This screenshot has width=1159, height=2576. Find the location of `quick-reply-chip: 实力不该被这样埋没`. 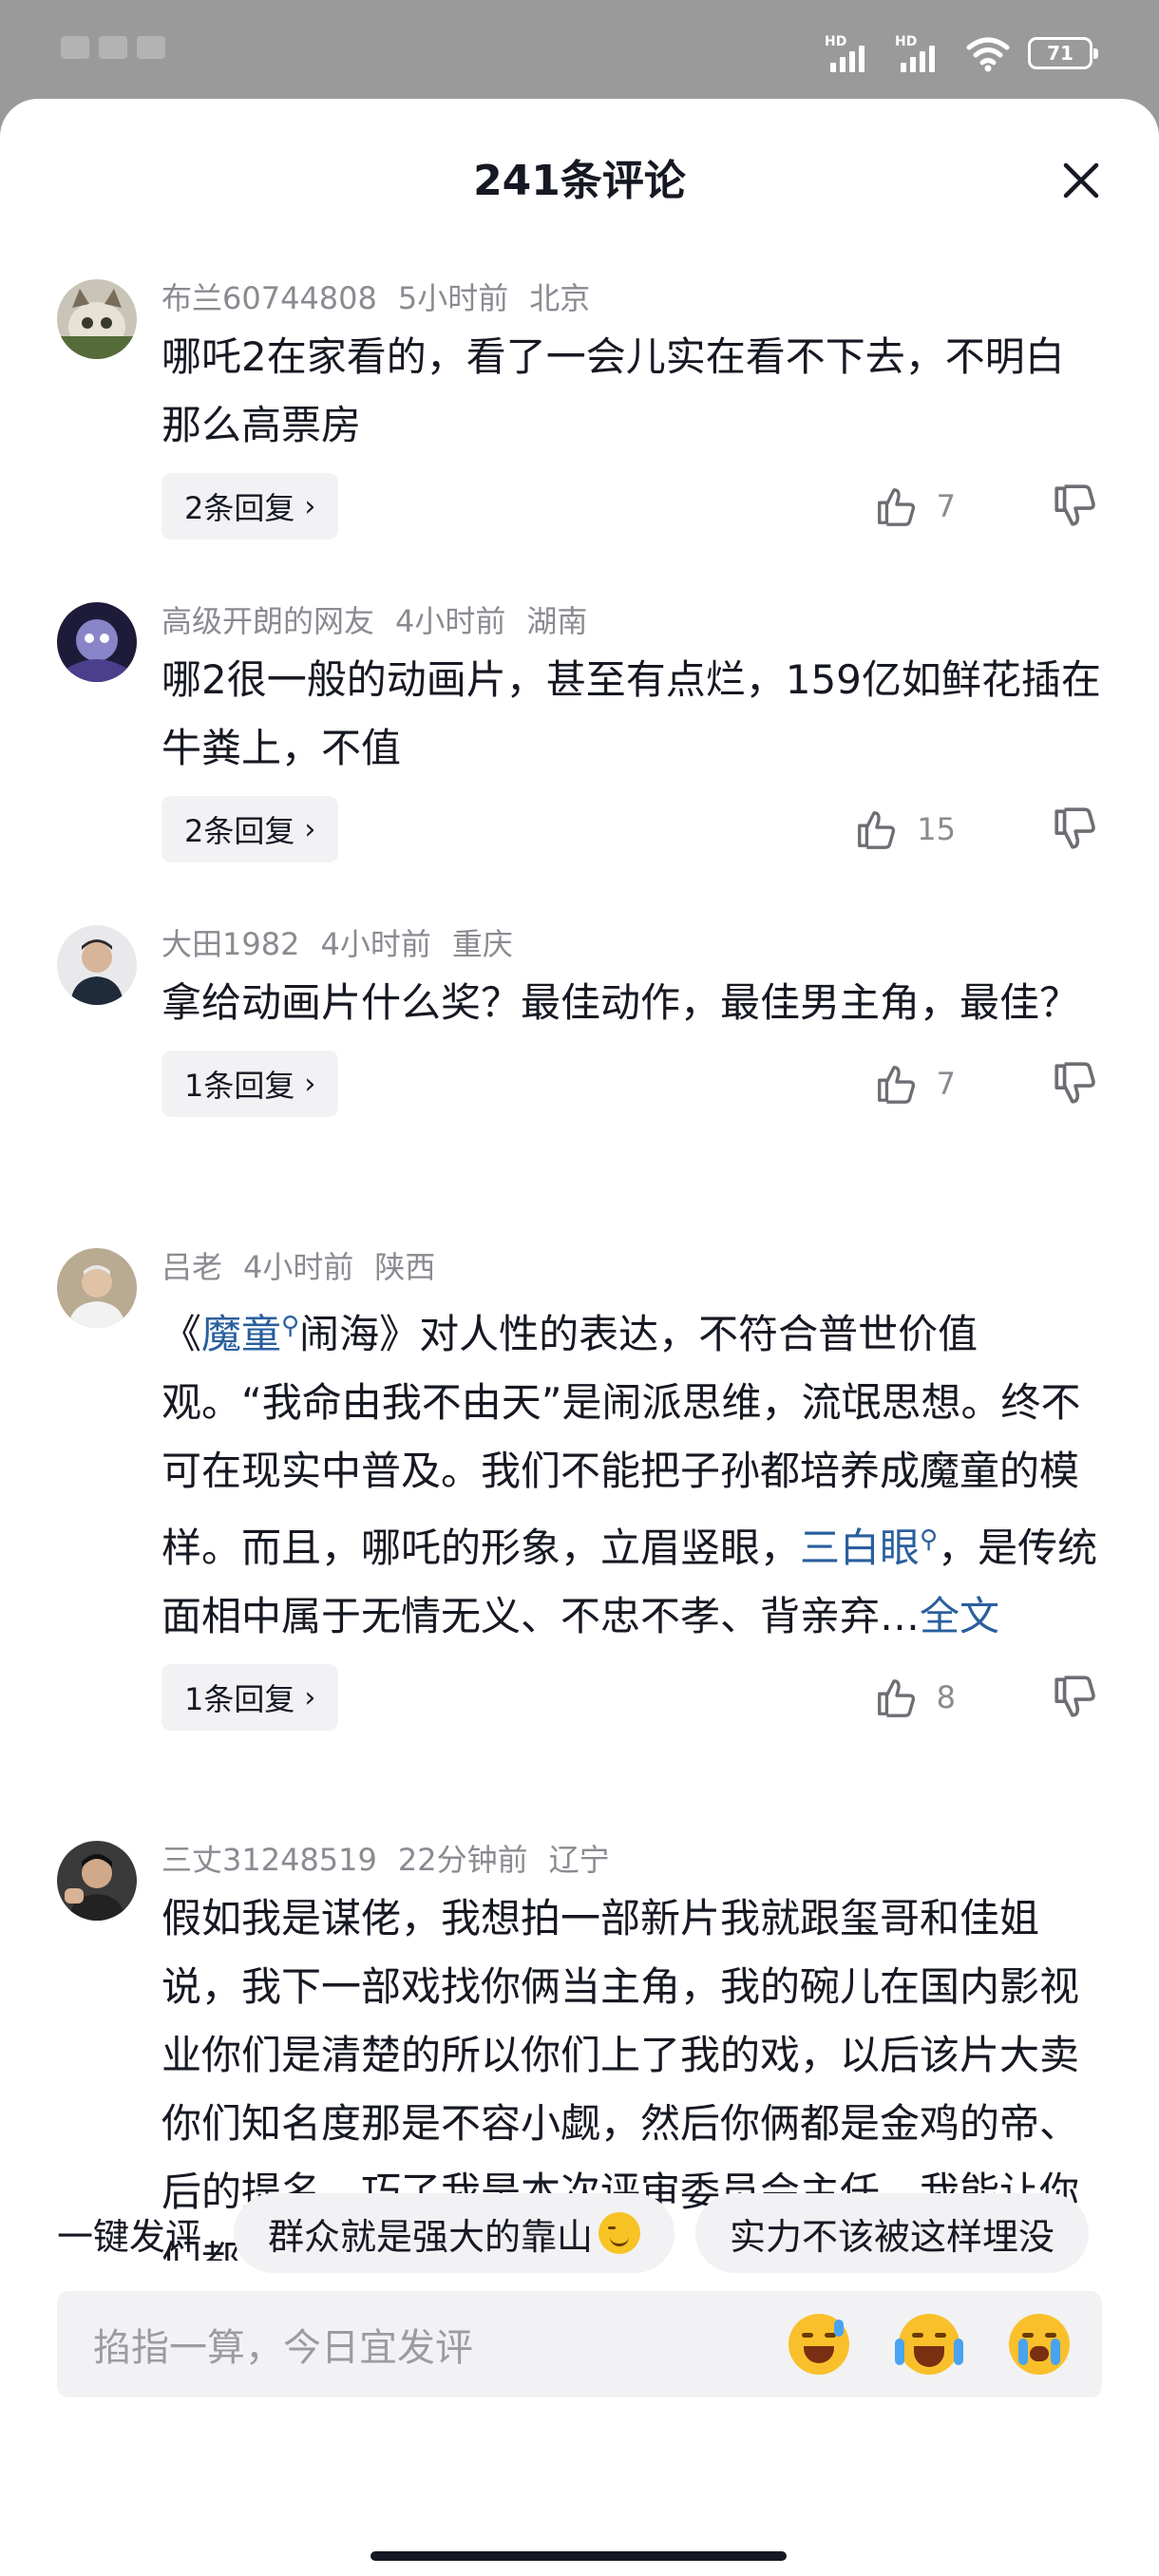

quick-reply-chip: 实力不该被这样埋没 is located at coordinates (892, 2233).